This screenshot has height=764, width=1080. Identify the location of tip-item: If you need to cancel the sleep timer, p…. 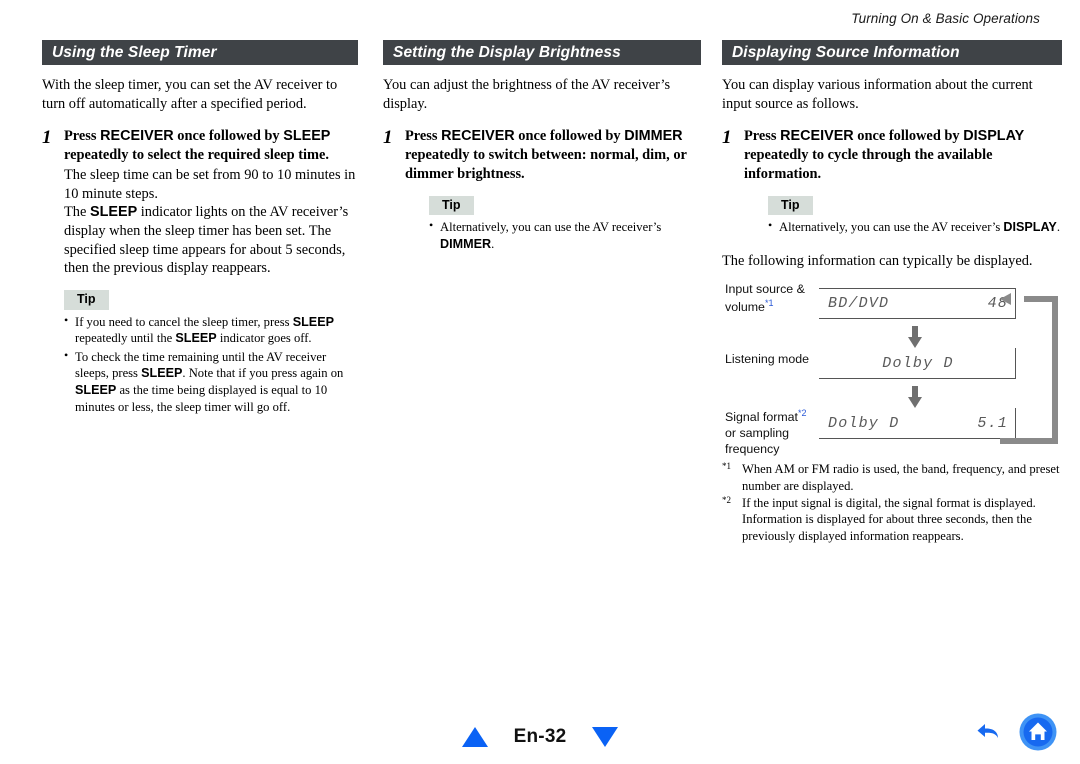
(211, 330).